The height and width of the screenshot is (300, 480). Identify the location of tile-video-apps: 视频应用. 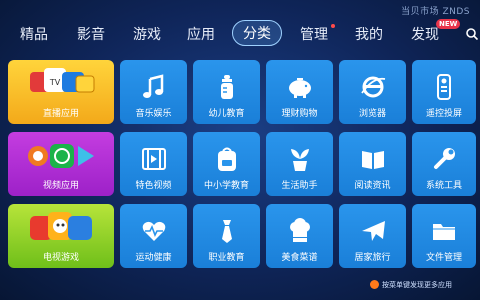
(61, 164).